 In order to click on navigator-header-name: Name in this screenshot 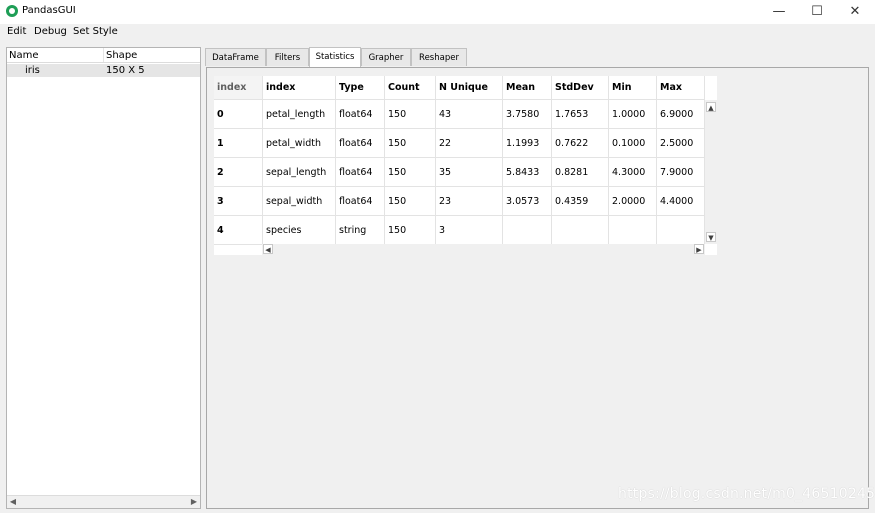, I will do `click(24, 55)`.